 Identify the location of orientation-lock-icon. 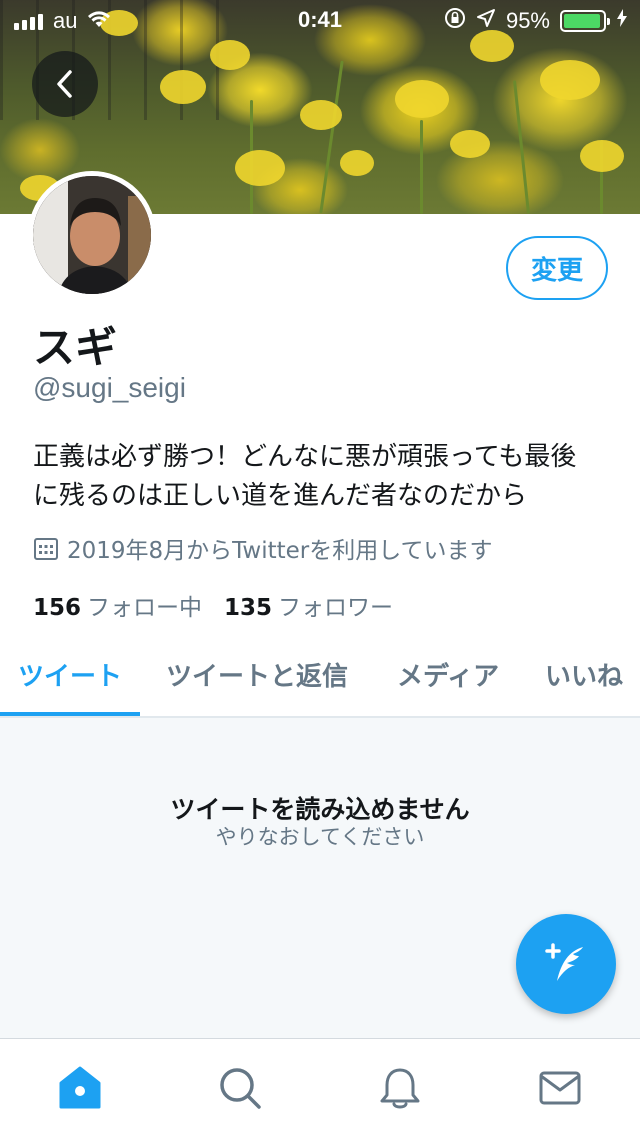
(455, 21).